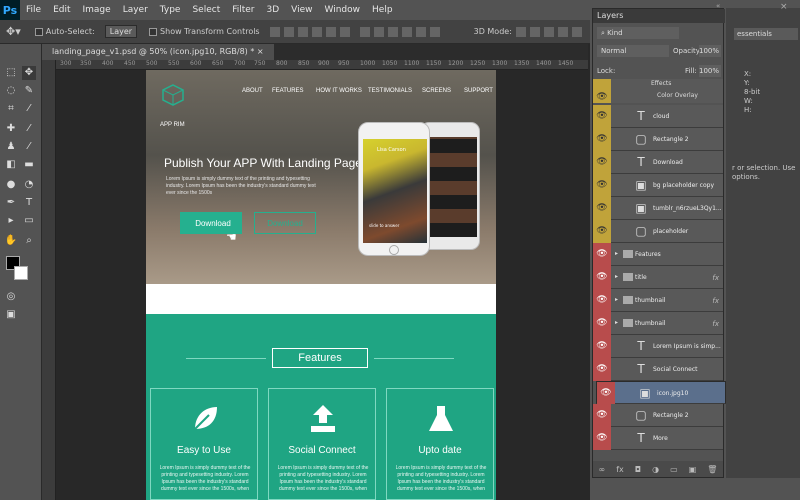 Image resolution: width=800 pixels, height=500 pixels. I want to click on auto-select-dropdown: Layer, so click(121, 31).